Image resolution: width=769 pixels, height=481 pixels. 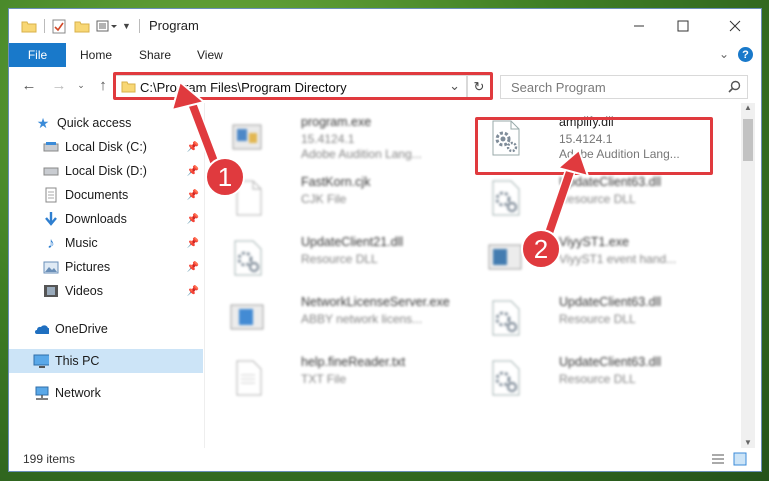 I want to click on maximize-button, so click(x=683, y=26).